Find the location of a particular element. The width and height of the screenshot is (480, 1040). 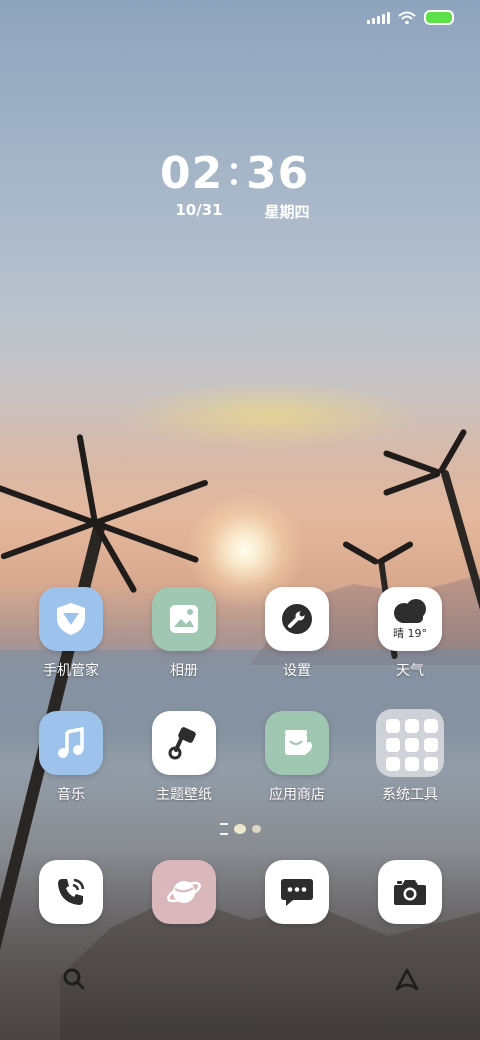

folder-icon is located at coordinates (410, 743).